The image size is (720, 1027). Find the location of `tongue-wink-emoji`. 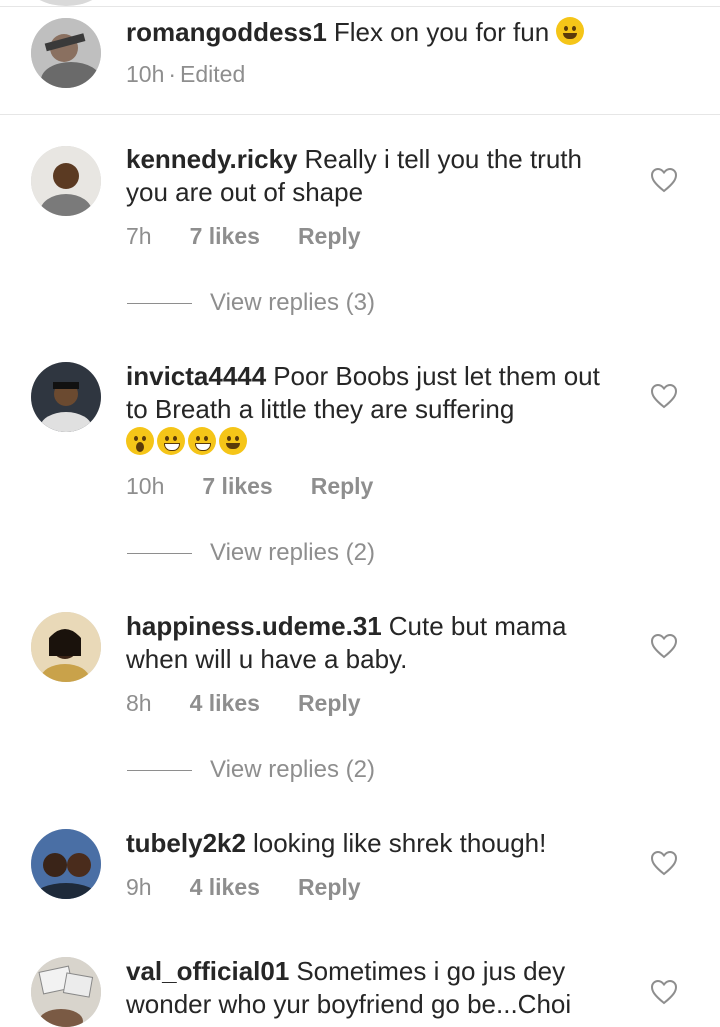

tongue-wink-emoji is located at coordinates (570, 31).